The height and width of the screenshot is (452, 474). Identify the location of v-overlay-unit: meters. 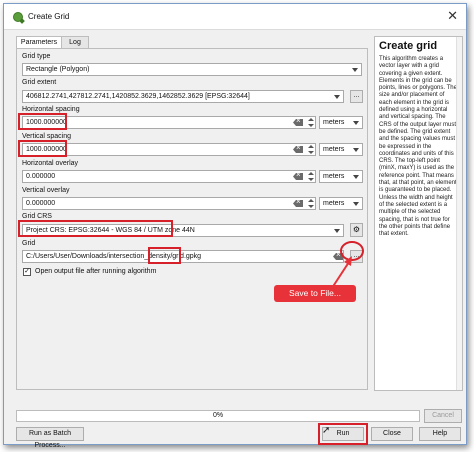
(334, 203).